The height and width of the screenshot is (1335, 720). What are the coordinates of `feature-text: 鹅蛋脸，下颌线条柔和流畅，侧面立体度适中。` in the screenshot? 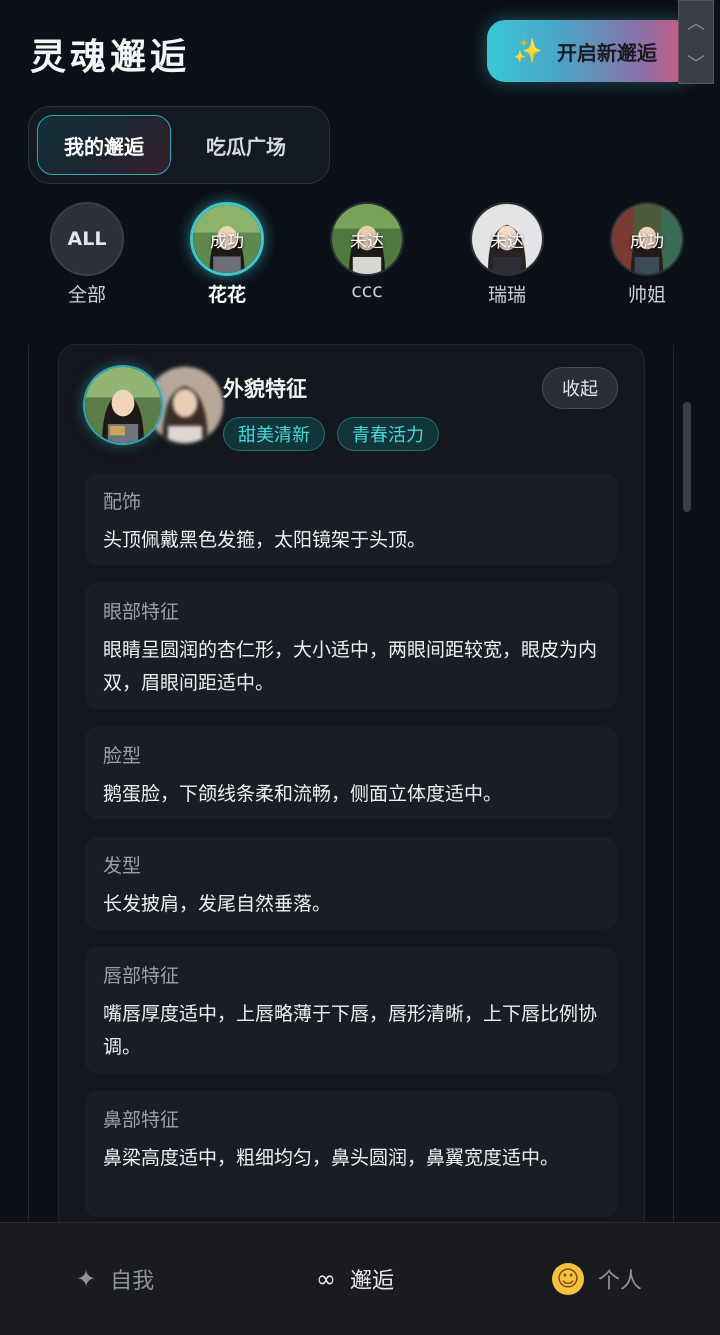 It's located at (303, 794).